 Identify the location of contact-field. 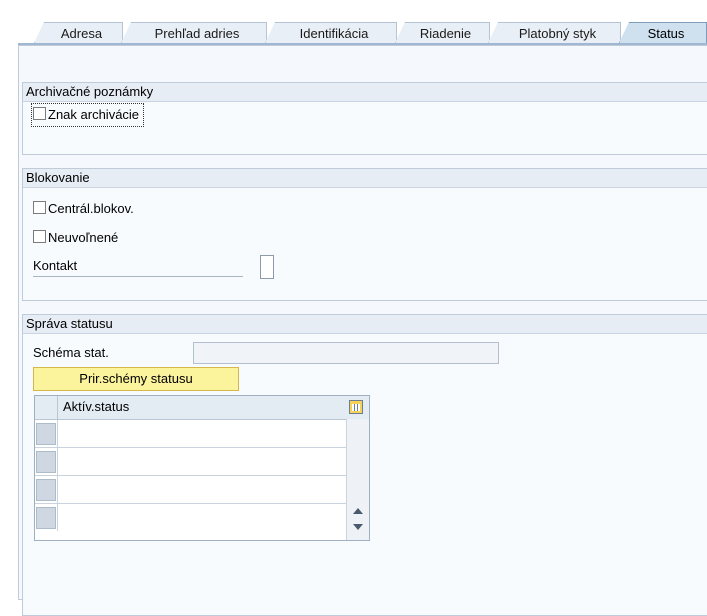
(267, 267).